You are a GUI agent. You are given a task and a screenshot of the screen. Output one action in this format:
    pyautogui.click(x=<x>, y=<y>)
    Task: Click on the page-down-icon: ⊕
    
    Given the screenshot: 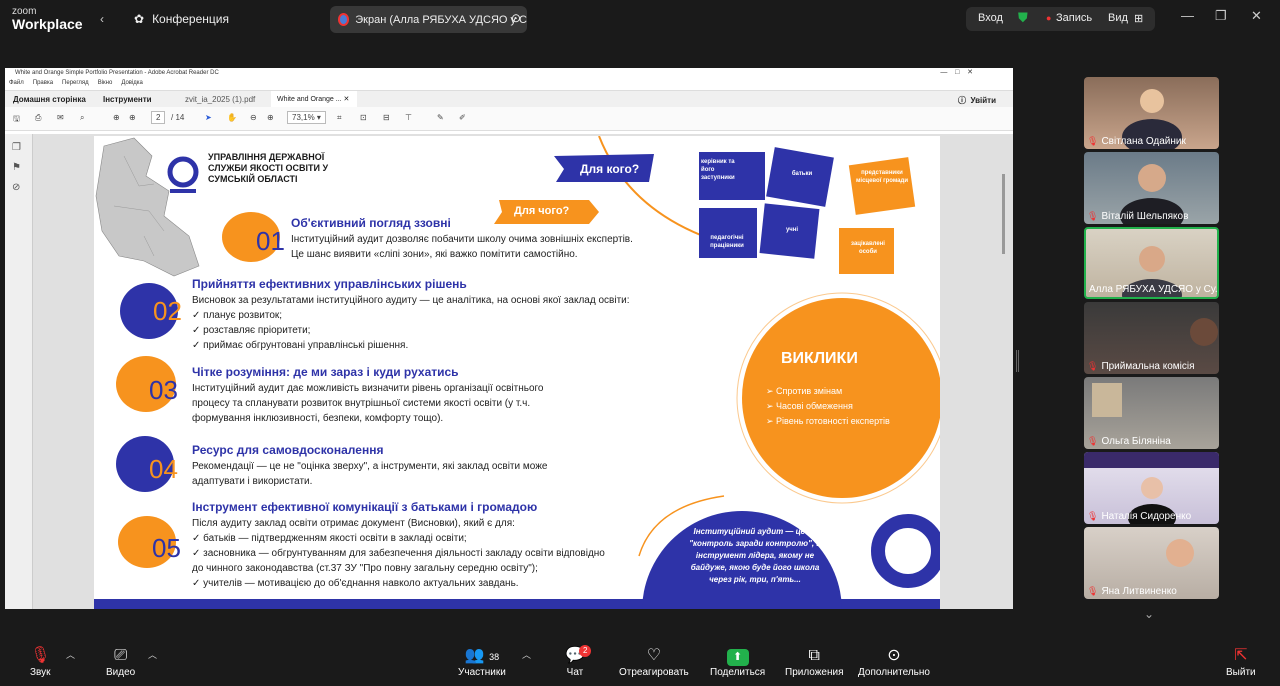 What is the action you would take?
    pyautogui.click(x=132, y=117)
    